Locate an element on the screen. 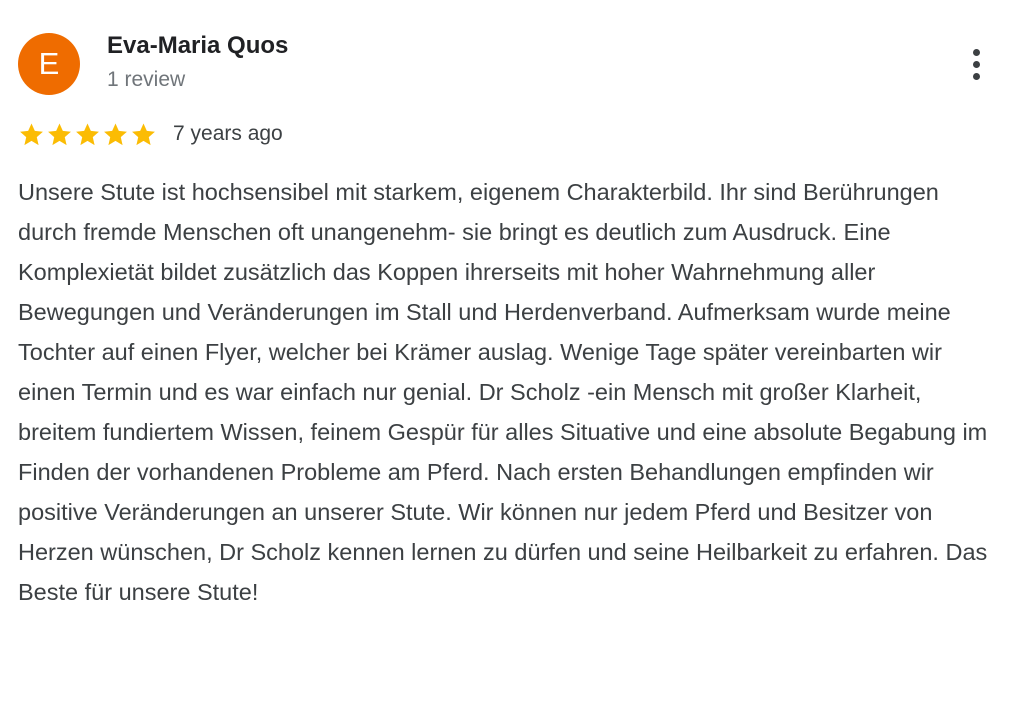  review-date: 7 years ago is located at coordinates (228, 133).